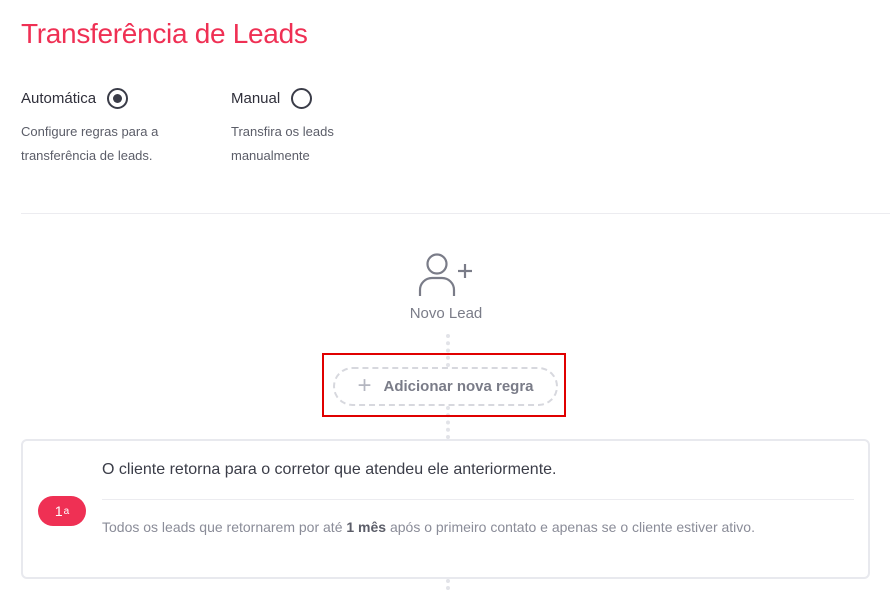 The width and height of the screenshot is (890, 590). What do you see at coordinates (448, 584) in the screenshot?
I see `flow-connector` at bounding box center [448, 584].